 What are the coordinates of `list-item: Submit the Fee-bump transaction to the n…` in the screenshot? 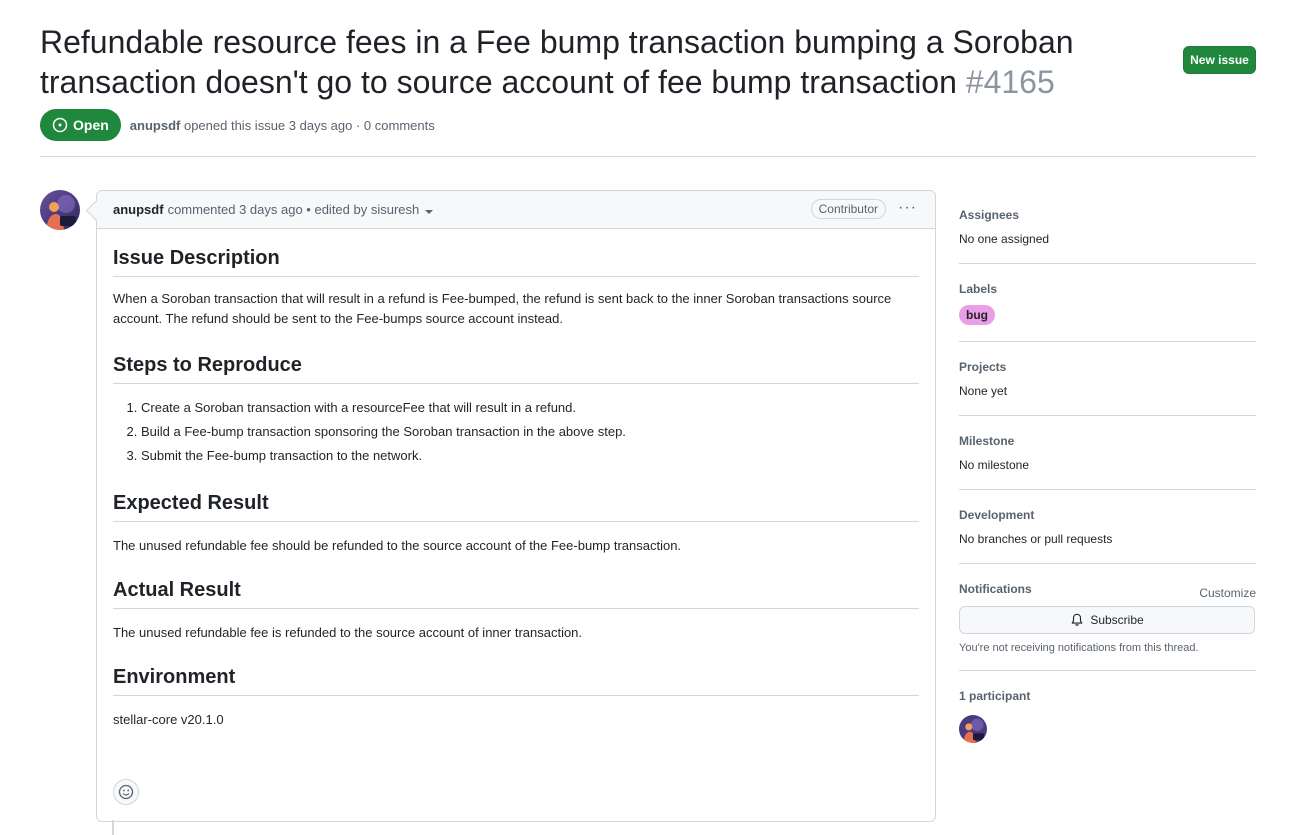 It's located at (530, 456).